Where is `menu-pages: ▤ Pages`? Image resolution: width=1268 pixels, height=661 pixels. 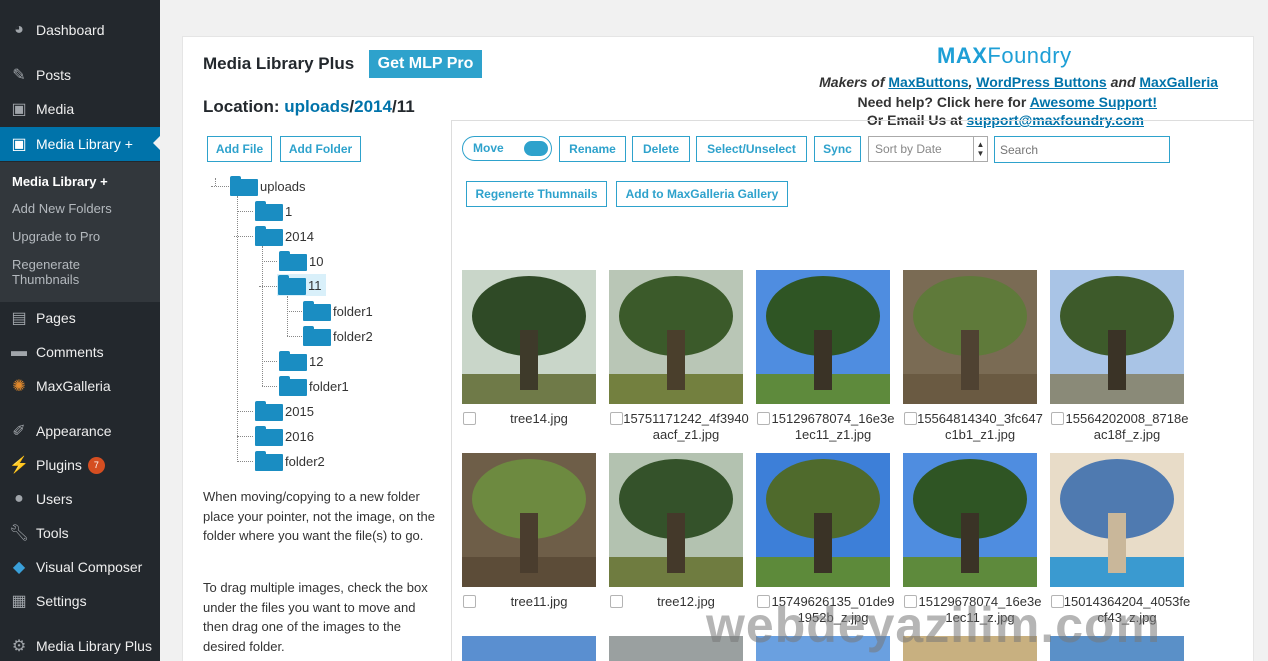
menu-pages: ▤ Pages is located at coordinates (80, 318).